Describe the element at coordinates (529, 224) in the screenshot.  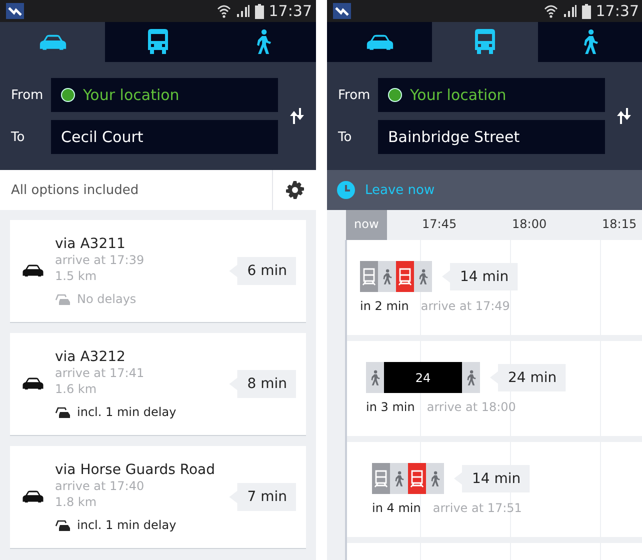
I see `timeline-tick: 18:00` at that location.